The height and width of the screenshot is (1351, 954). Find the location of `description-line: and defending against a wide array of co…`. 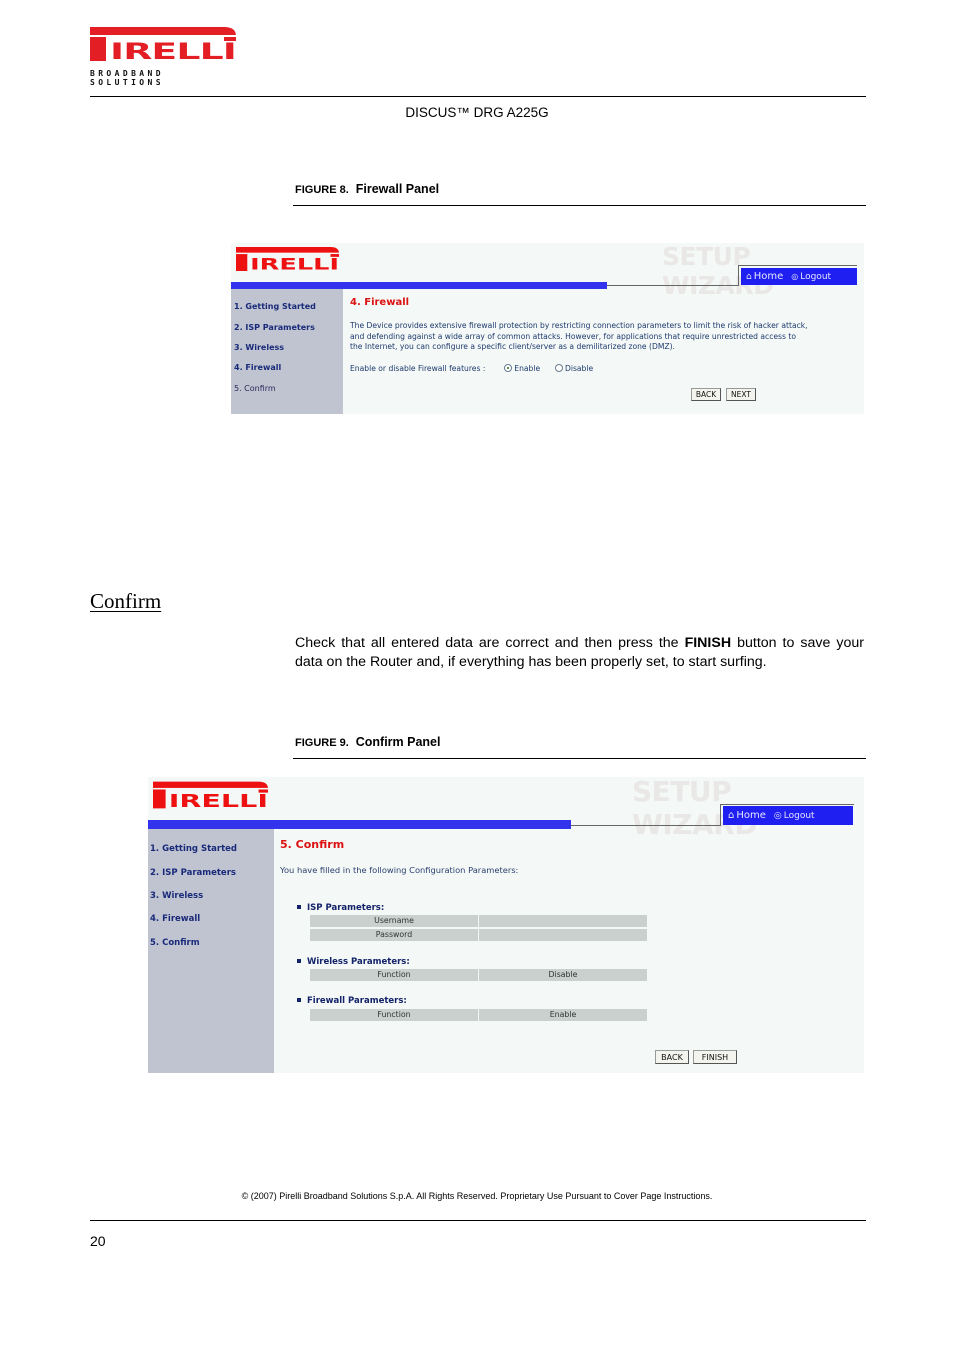

description-line: and defending against a wide array of co… is located at coordinates (573, 336).